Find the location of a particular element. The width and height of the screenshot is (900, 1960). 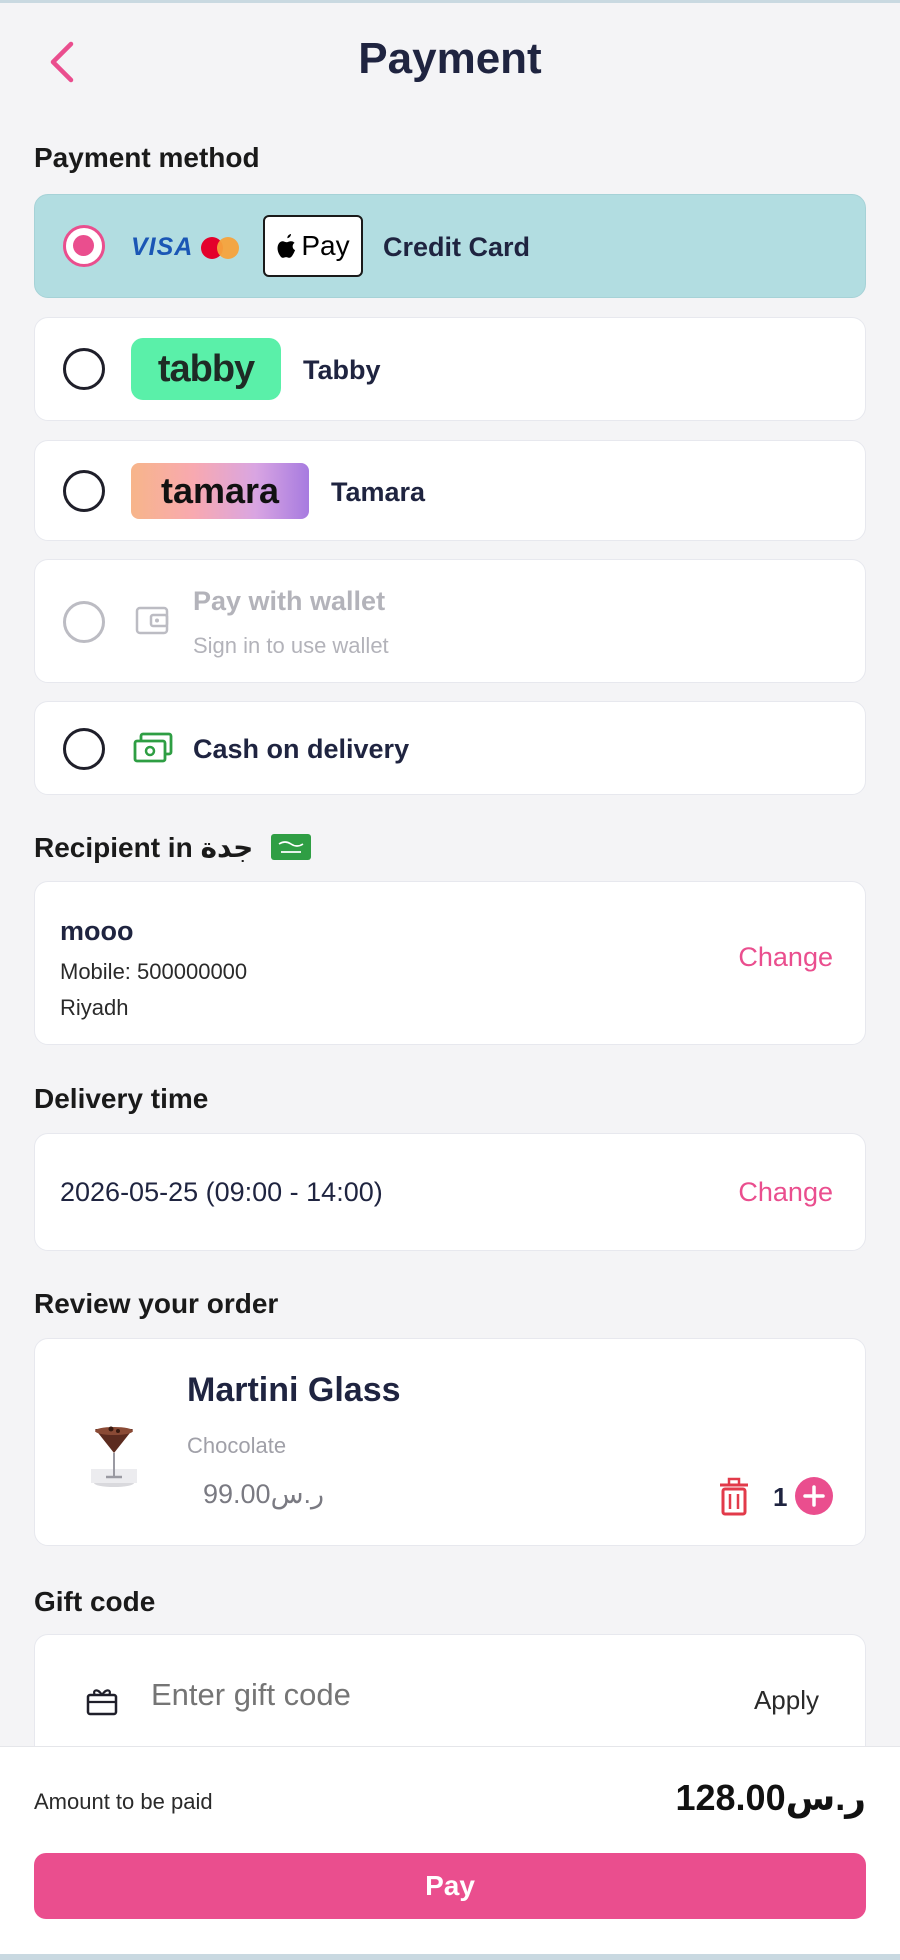

radio-credit-card is located at coordinates (84, 246).